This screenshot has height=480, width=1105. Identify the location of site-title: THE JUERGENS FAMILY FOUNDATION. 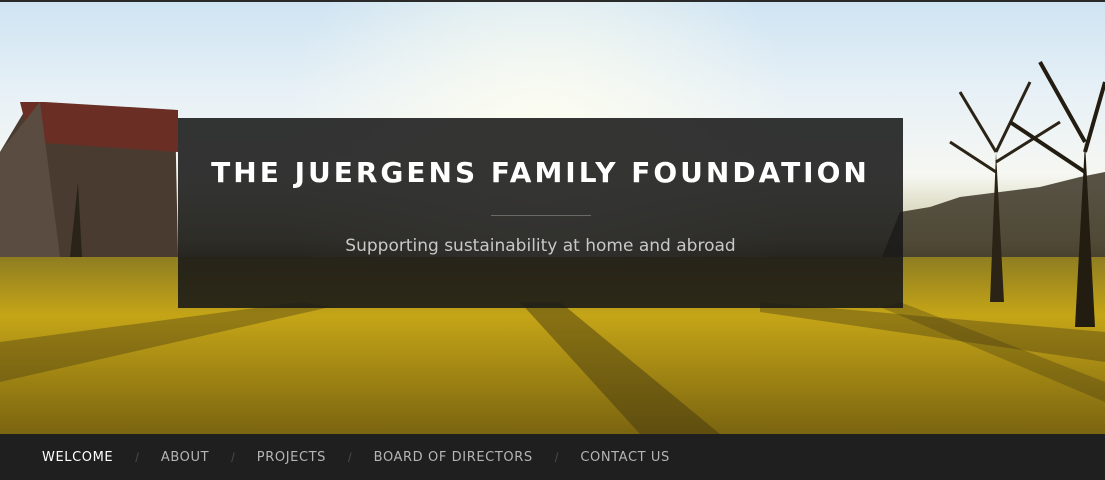
(540, 172).